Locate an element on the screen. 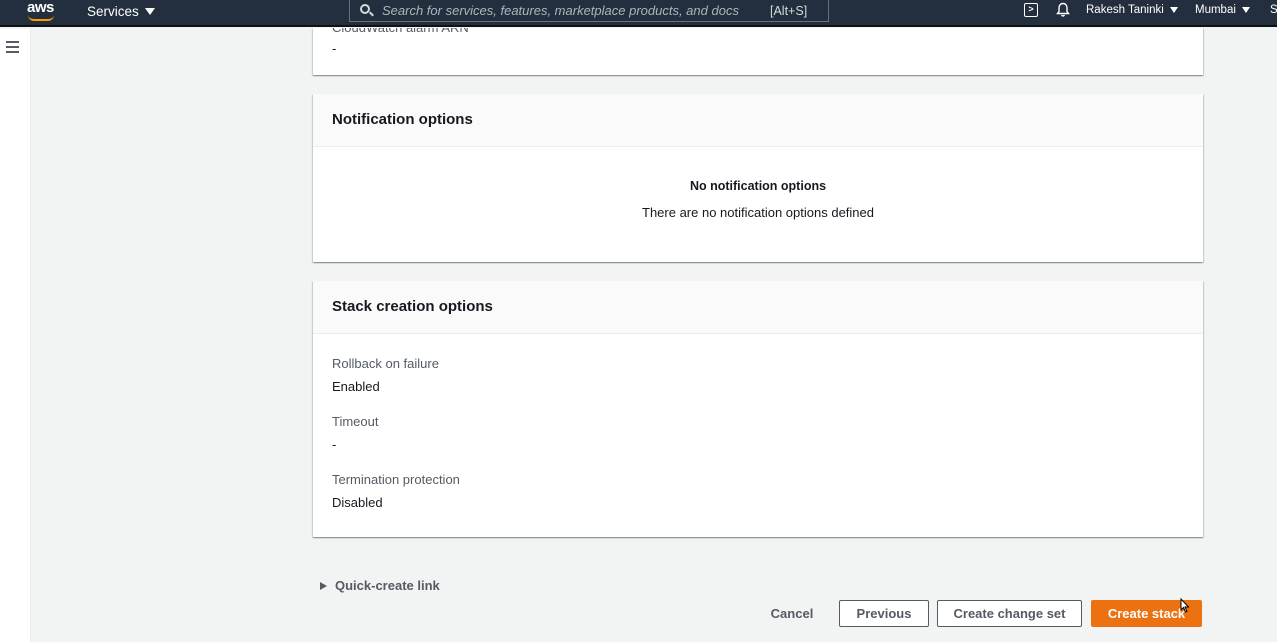 Image resolution: width=1277 pixels, height=642 pixels. create-change-set-button: Create change set is located at coordinates (1009, 613).